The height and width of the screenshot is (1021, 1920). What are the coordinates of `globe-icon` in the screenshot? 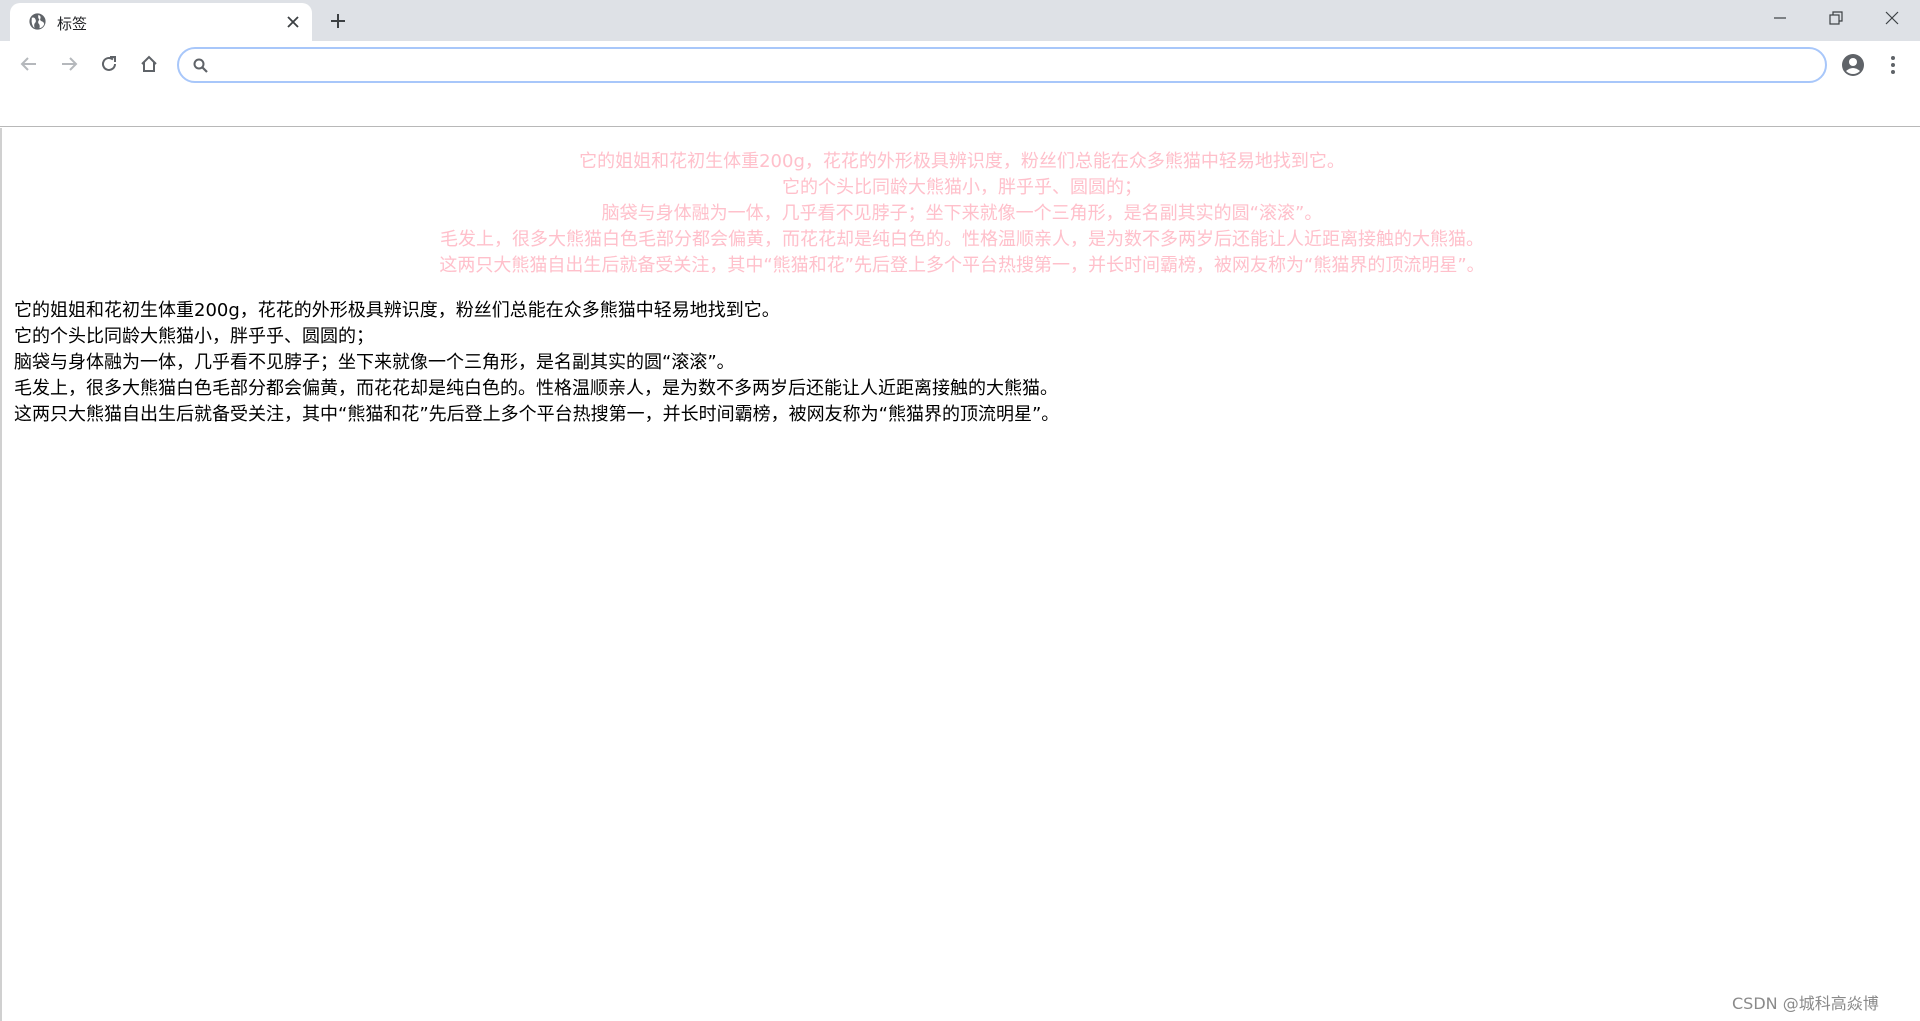 It's located at (37, 21).